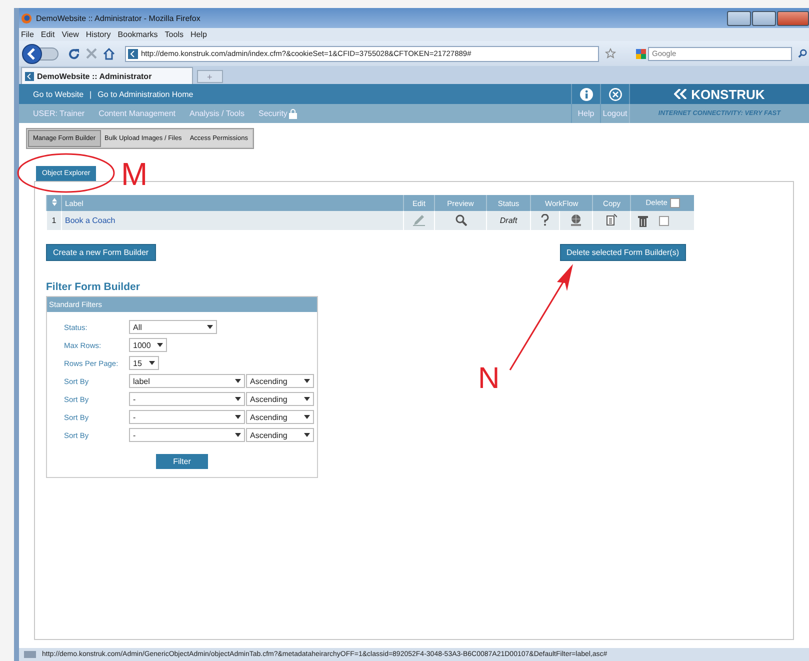 The image size is (809, 661). I want to click on nav-link: Go to Administration Home, so click(146, 94).